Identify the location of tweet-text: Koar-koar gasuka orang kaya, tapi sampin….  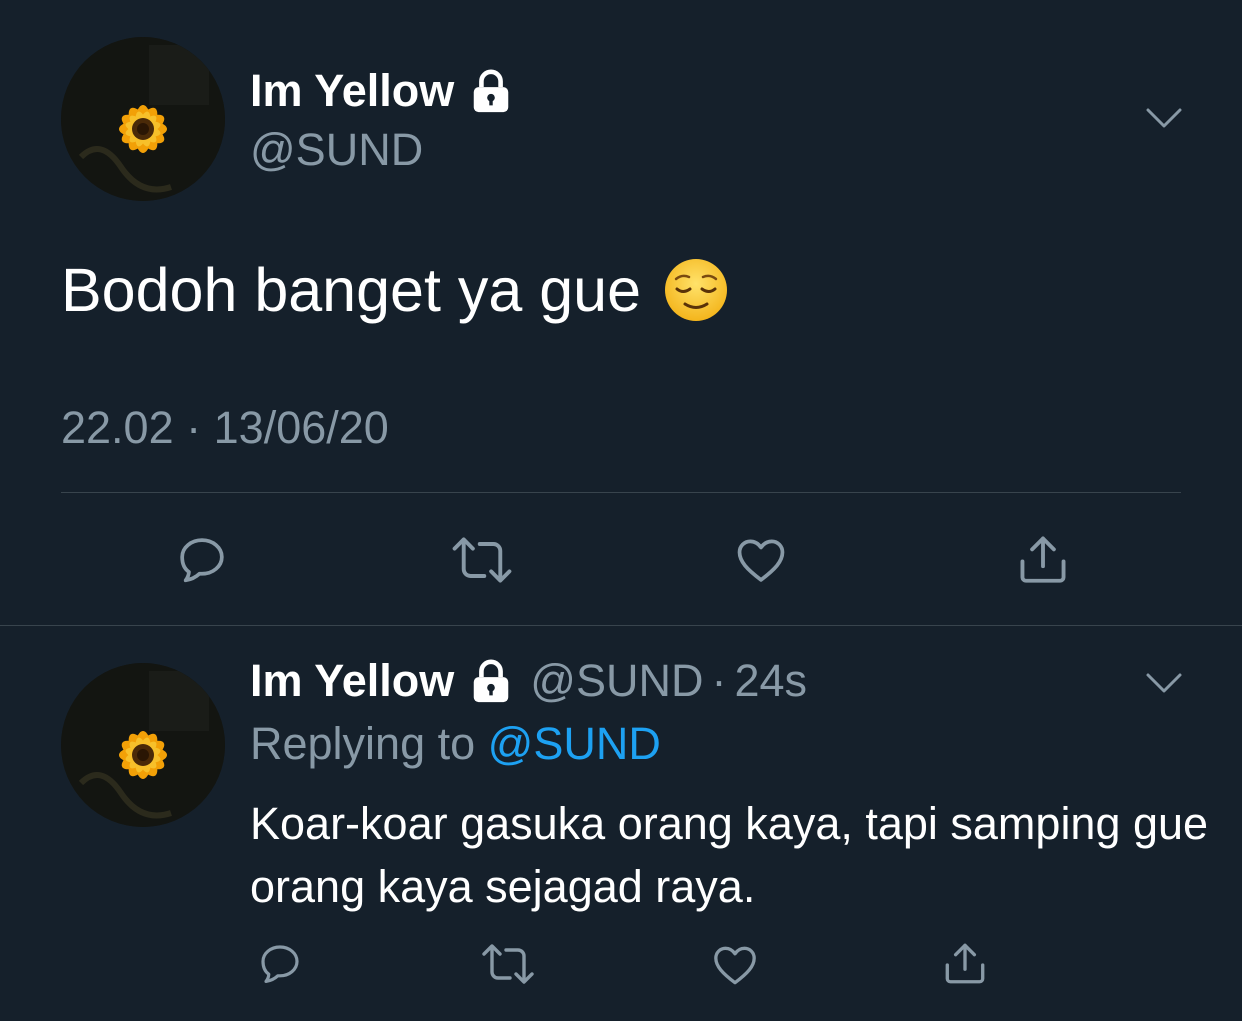
(729, 855).